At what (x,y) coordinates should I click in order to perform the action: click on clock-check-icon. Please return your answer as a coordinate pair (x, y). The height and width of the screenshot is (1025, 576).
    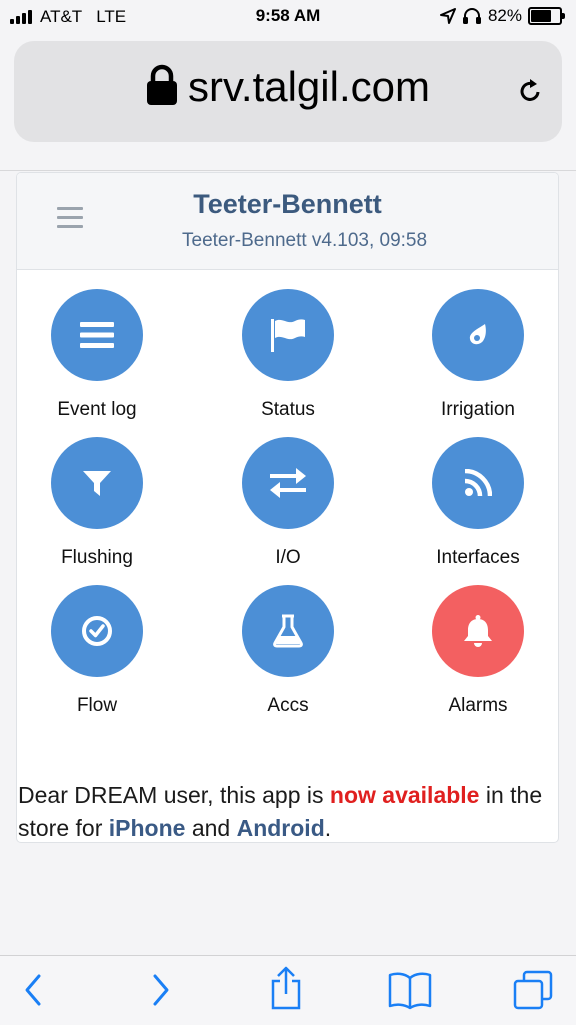
    Looking at the image, I should click on (97, 631).